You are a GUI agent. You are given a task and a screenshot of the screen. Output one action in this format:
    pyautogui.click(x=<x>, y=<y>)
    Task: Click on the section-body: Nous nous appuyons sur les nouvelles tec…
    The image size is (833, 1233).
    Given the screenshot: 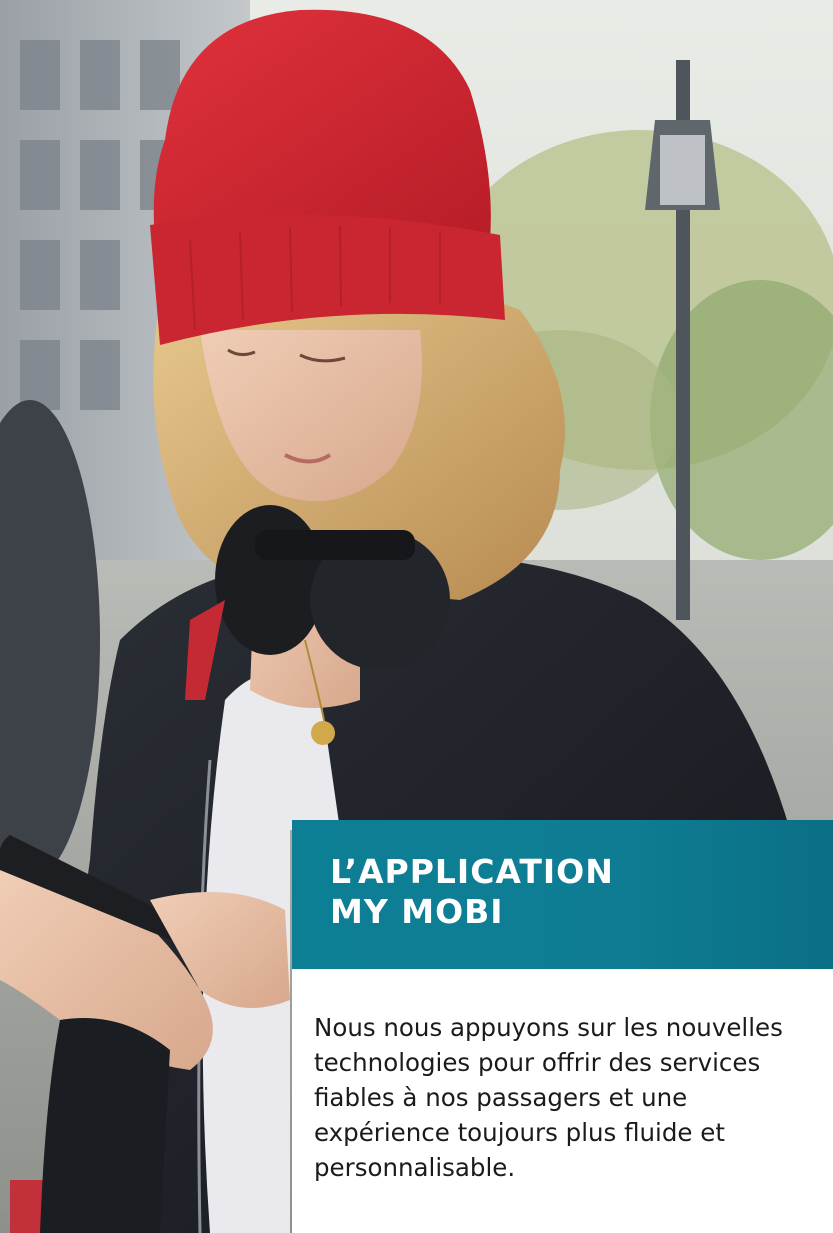 What is the action you would take?
    pyautogui.click(x=548, y=1097)
    